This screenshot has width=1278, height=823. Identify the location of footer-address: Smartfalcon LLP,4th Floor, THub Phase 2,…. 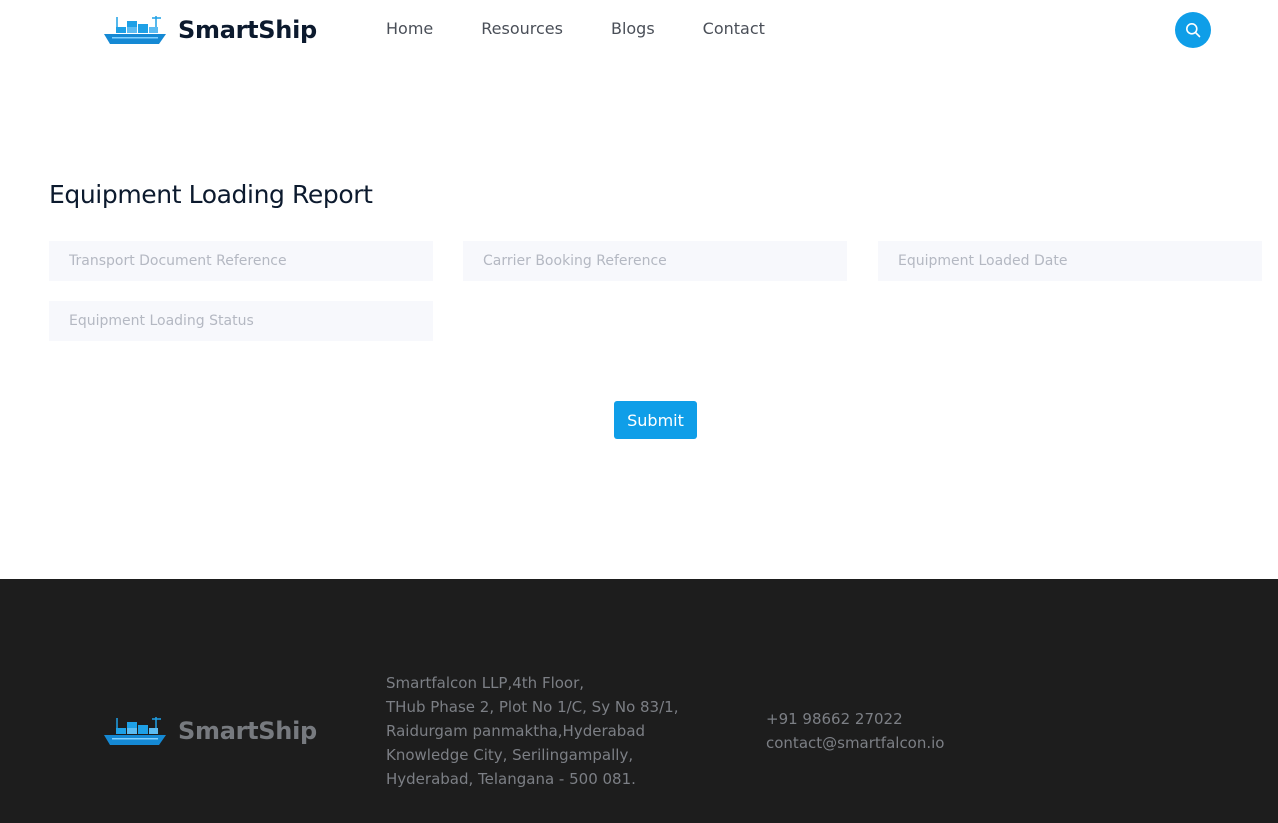
(532, 731).